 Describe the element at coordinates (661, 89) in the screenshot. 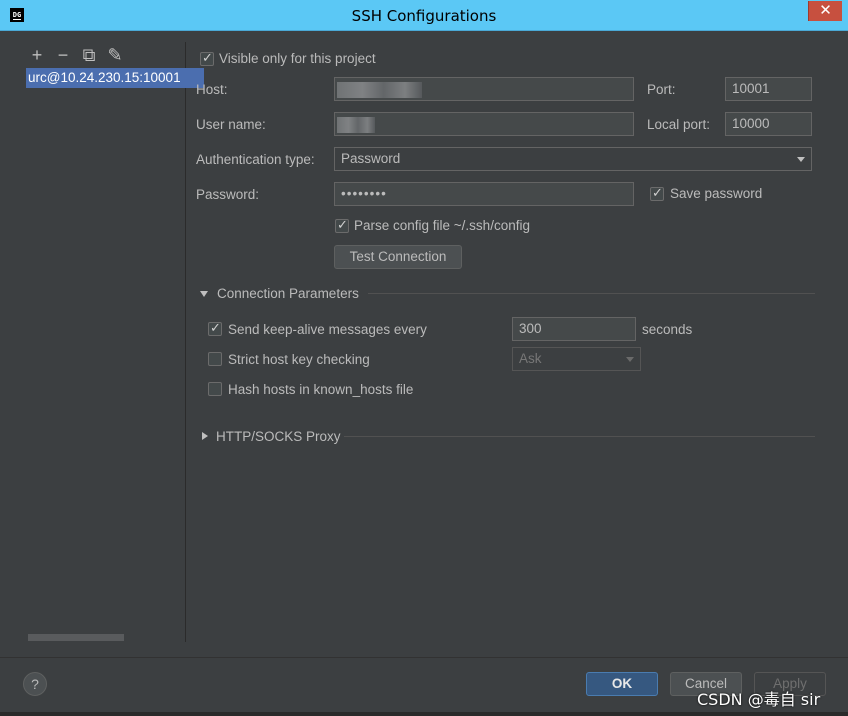

I see `port-label: Port:` at that location.